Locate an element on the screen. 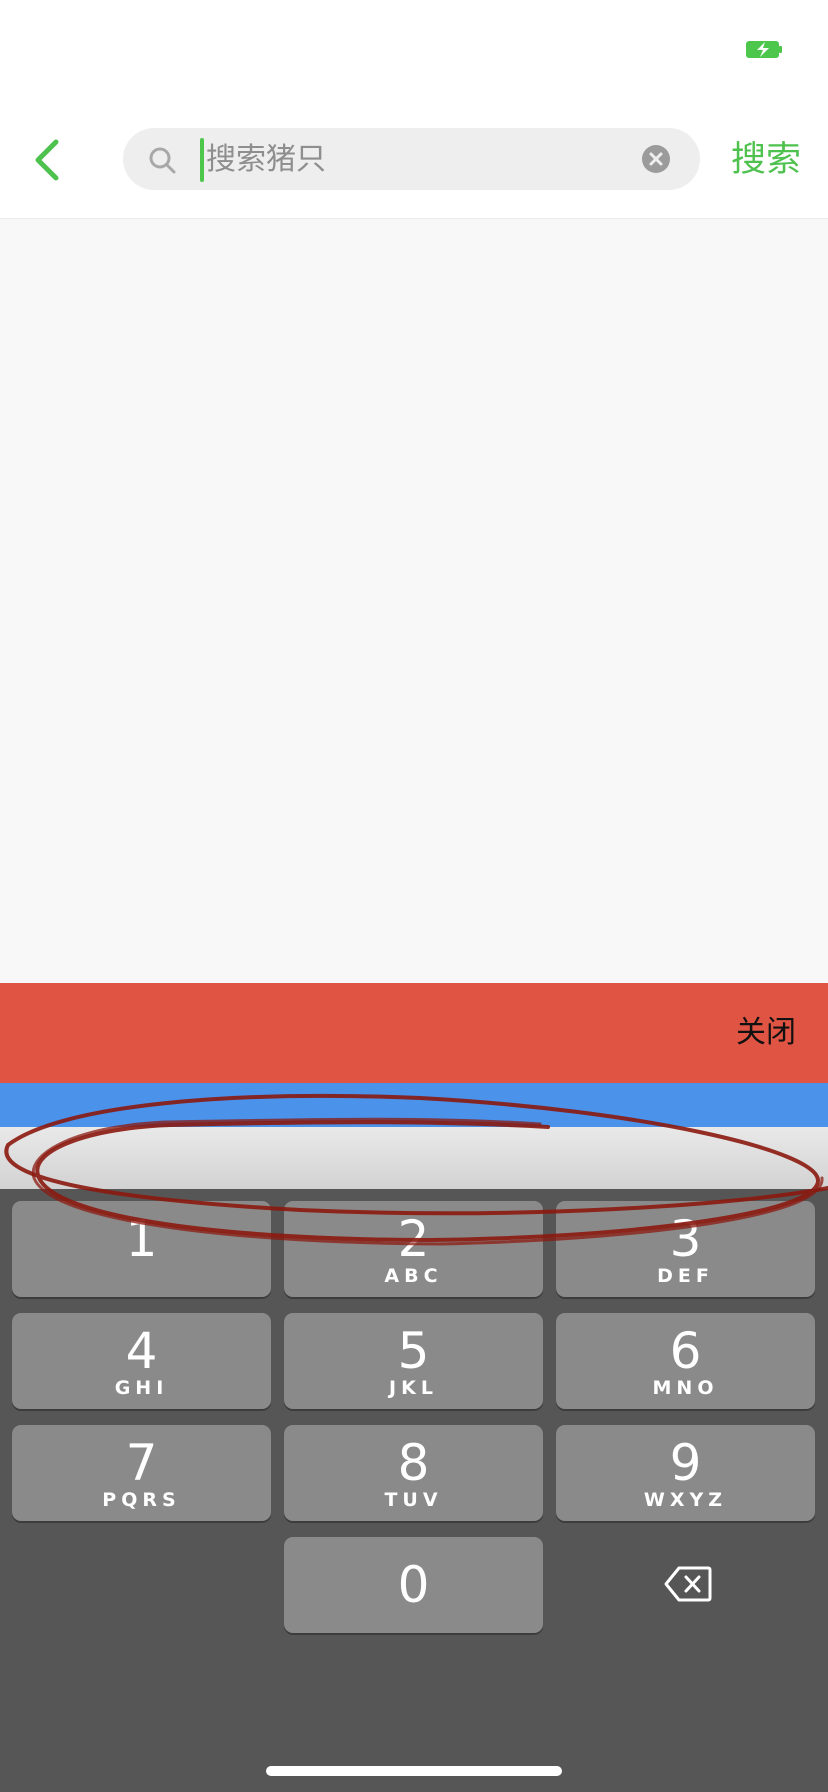 This screenshot has height=1792, width=828. search-icon is located at coordinates (162, 160).